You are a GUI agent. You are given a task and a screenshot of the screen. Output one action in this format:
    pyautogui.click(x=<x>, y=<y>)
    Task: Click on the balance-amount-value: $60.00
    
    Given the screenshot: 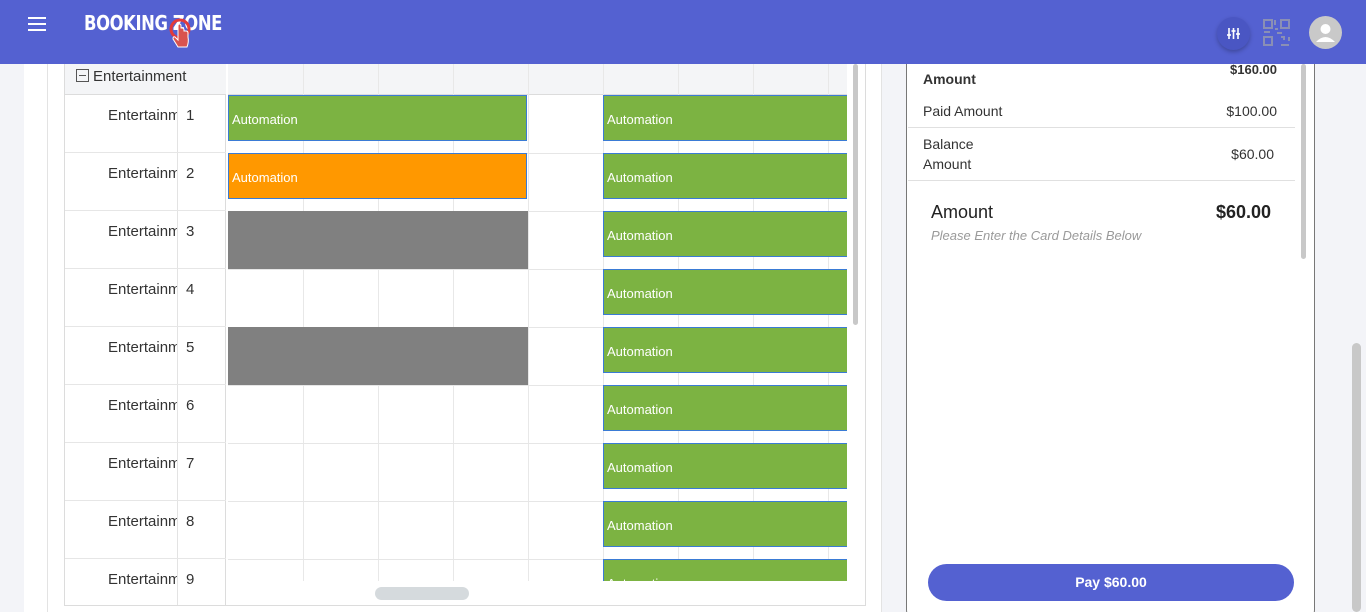 What is the action you would take?
    pyautogui.click(x=1252, y=154)
    